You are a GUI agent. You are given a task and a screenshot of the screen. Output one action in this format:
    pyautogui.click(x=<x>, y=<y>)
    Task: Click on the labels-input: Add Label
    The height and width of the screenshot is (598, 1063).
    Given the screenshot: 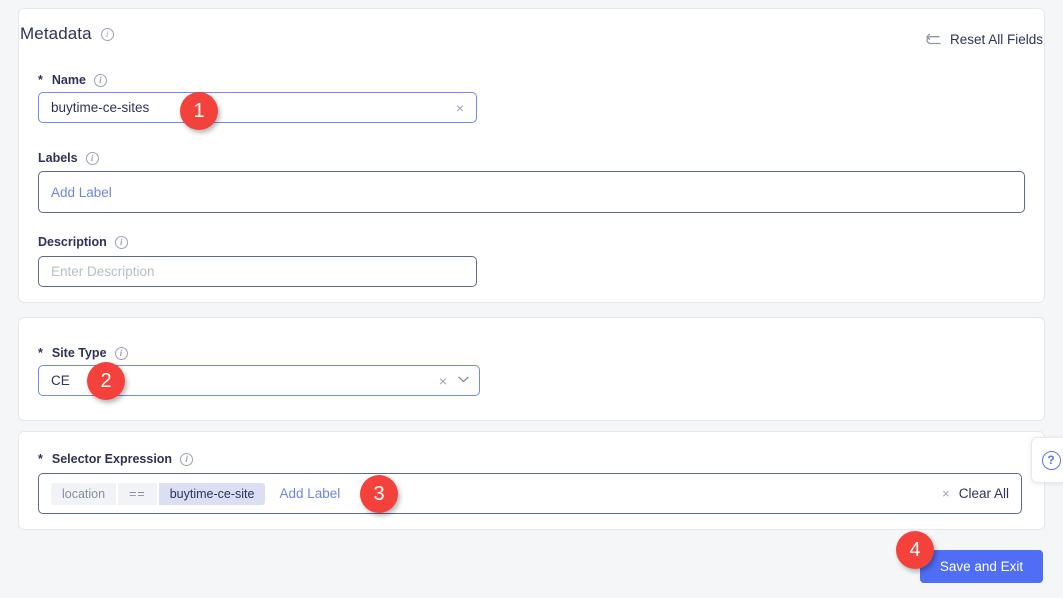 What is the action you would take?
    pyautogui.click(x=531, y=192)
    